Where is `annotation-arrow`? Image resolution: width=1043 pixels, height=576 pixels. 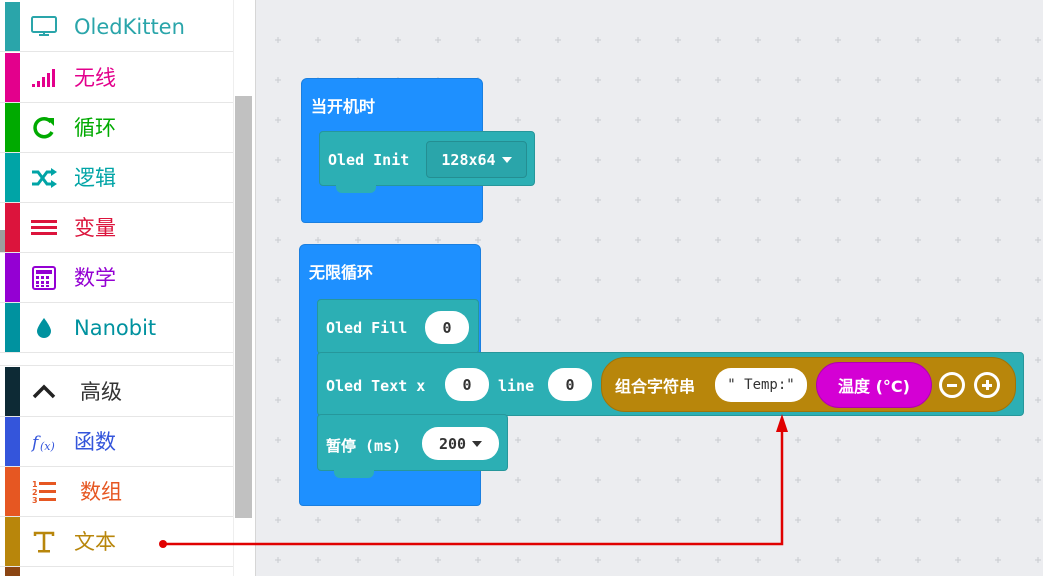
annotation-arrow is located at coordinates (473, 481).